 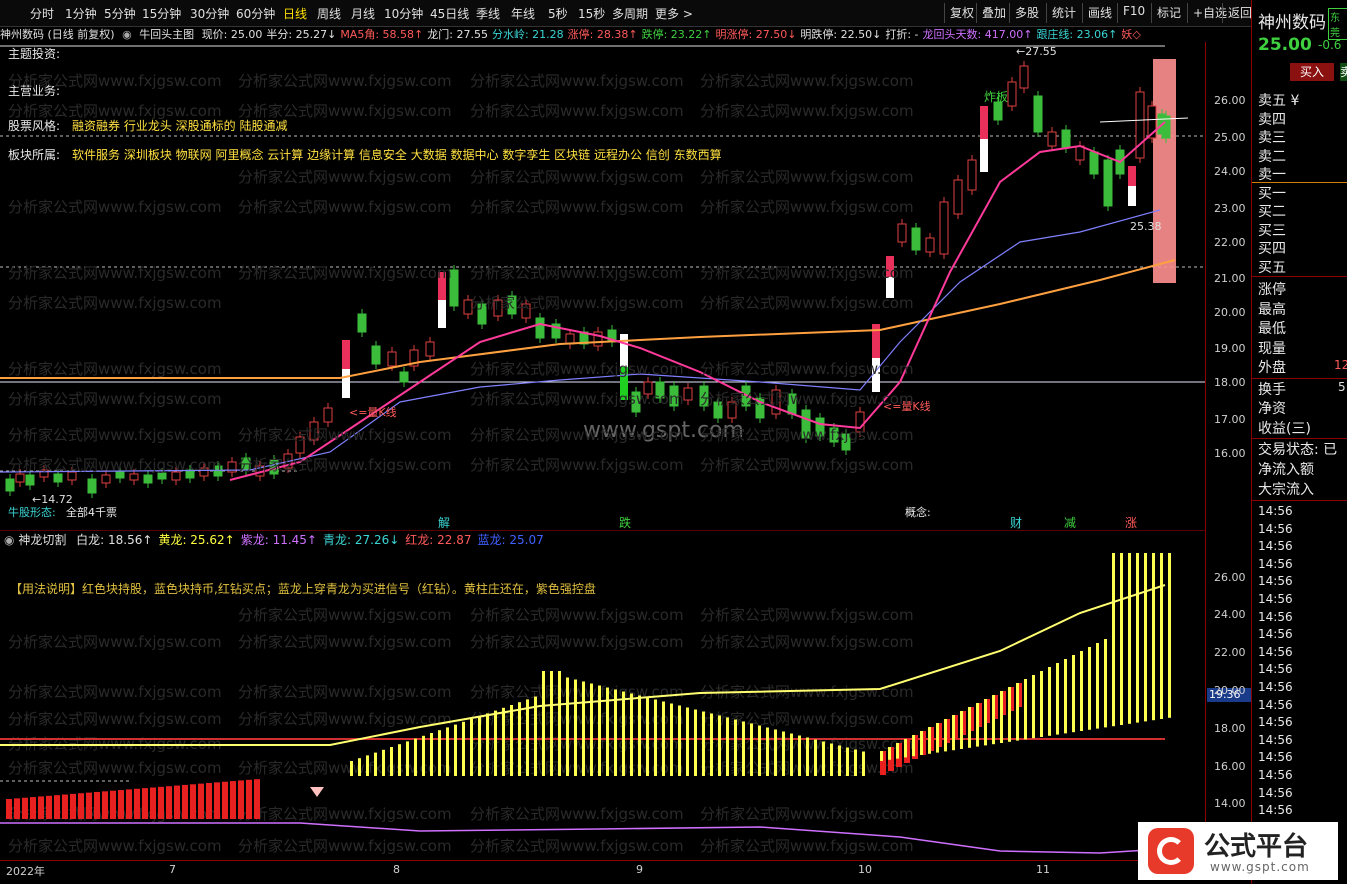 What do you see at coordinates (510, 540) in the screenshot?
I see `dragon-value: 蓝龙: 25.07` at bounding box center [510, 540].